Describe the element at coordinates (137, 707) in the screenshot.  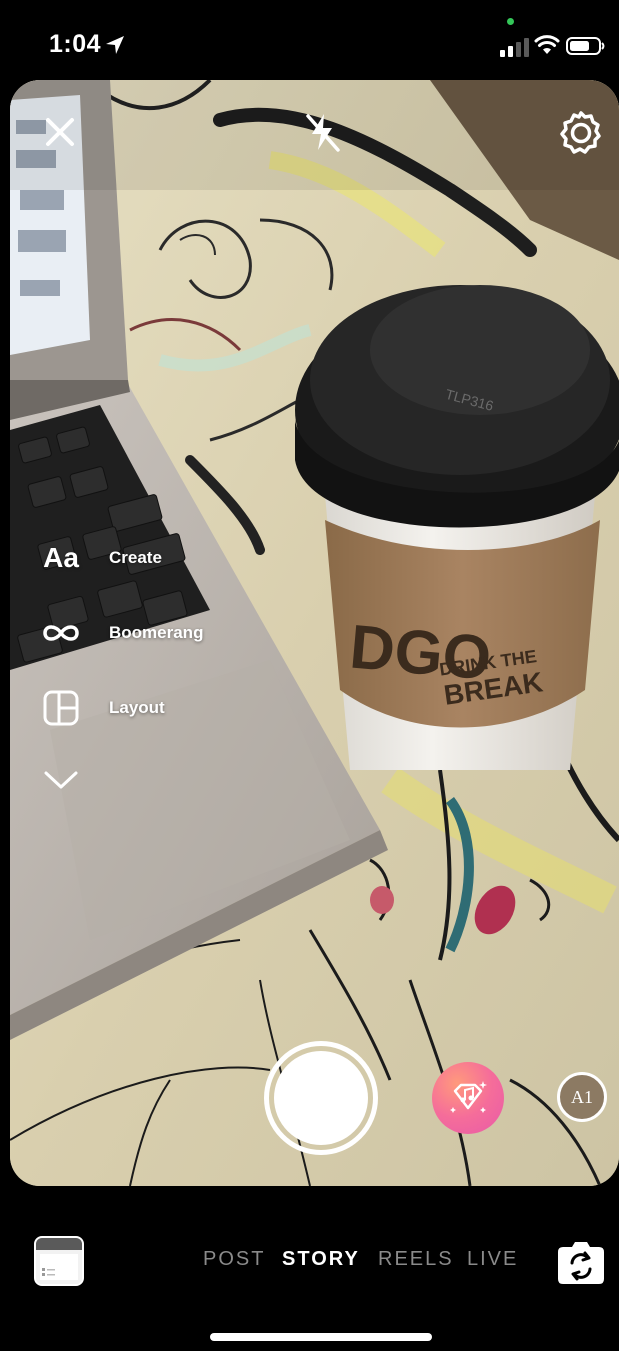
I see `layout-label: Layout` at that location.